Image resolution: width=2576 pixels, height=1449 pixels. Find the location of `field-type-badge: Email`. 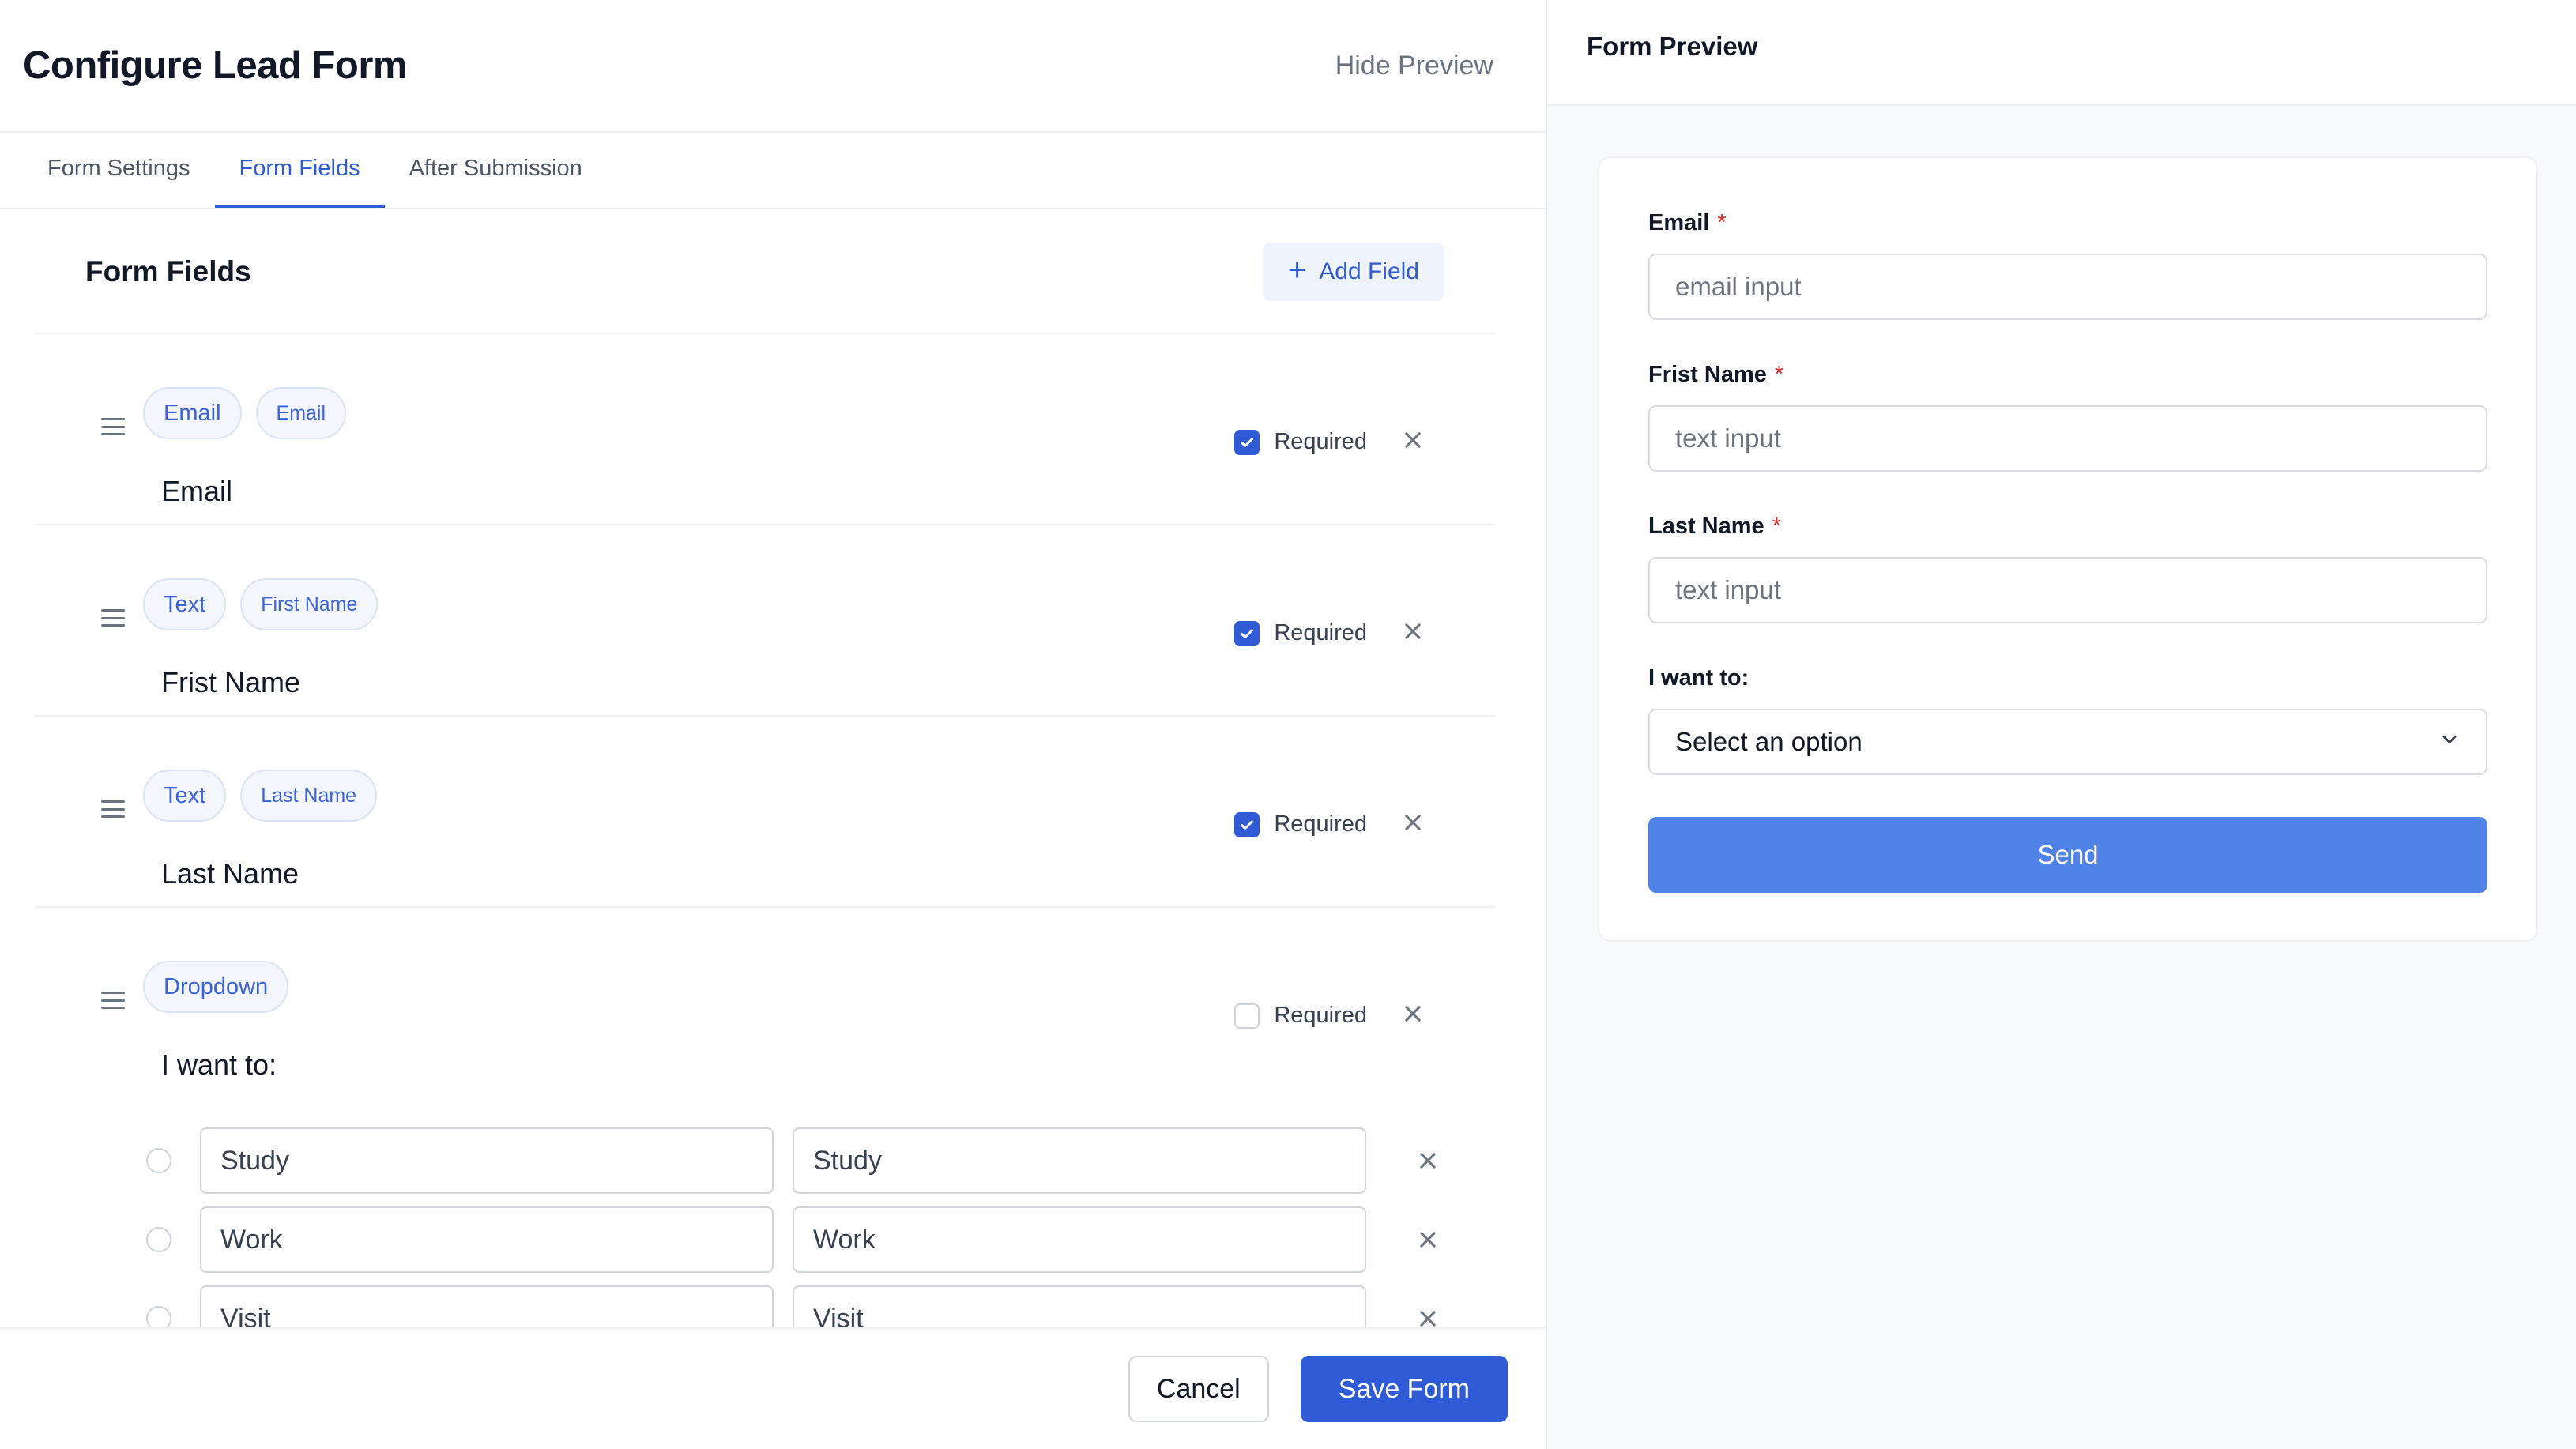

field-type-badge: Email is located at coordinates (192, 413).